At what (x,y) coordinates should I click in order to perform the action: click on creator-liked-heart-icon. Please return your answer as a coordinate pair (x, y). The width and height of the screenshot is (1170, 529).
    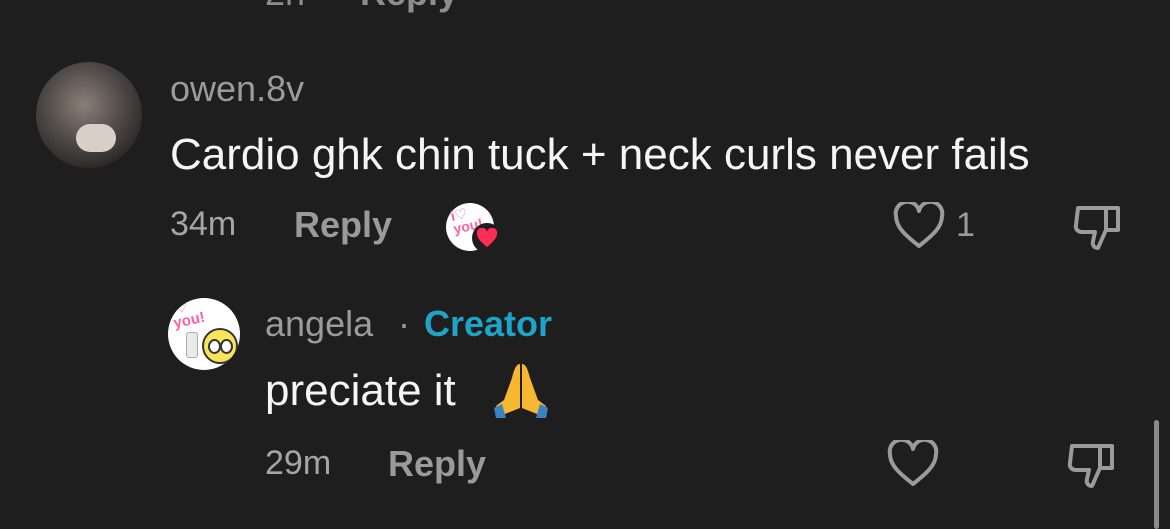
    Looking at the image, I should click on (487, 238).